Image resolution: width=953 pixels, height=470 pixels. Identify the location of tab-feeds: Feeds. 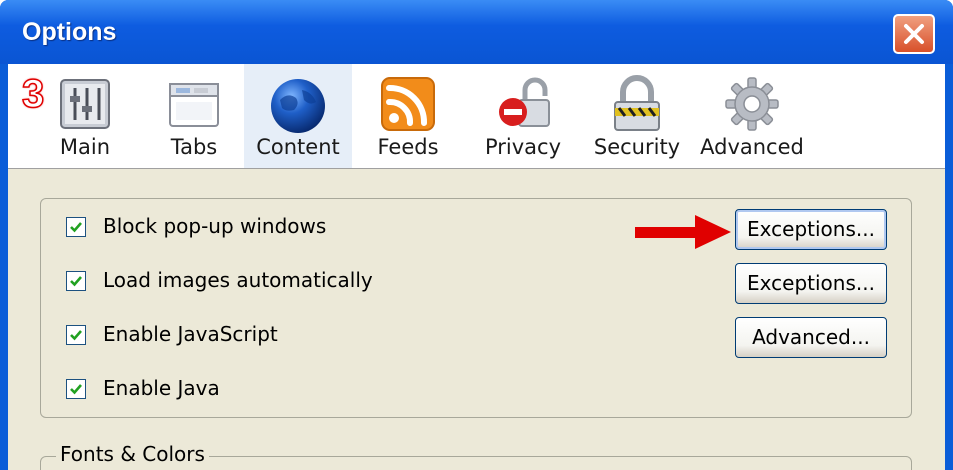
(408, 116).